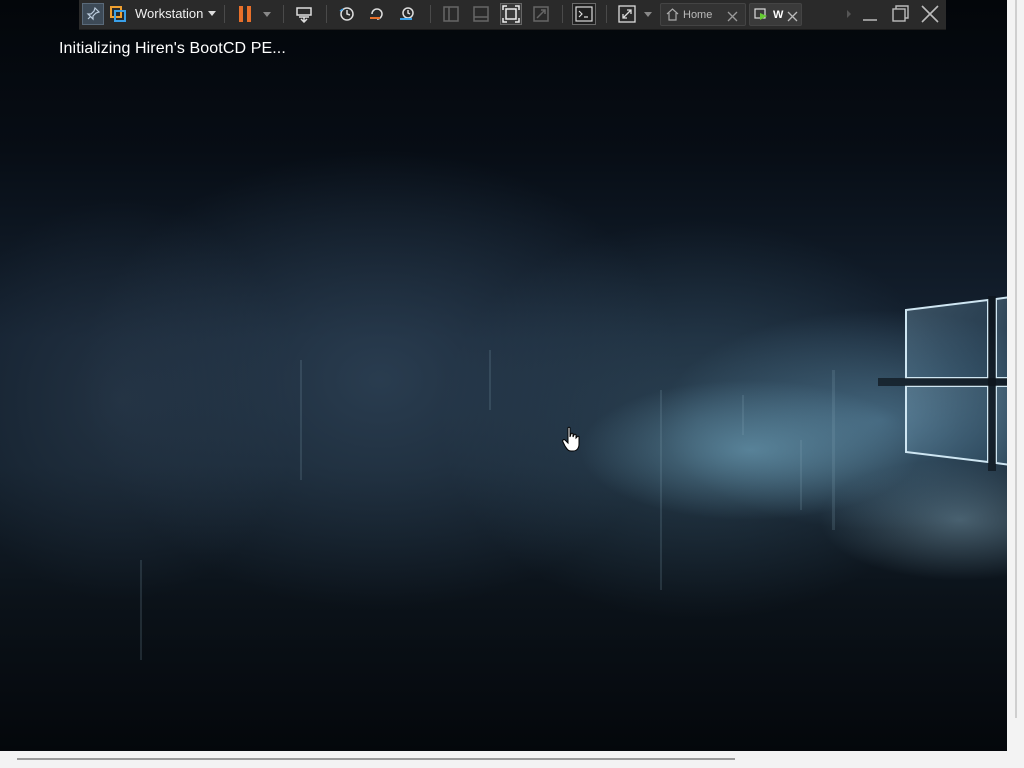  What do you see at coordinates (761, 17) in the screenshot?
I see `vm-tab-icon` at bounding box center [761, 17].